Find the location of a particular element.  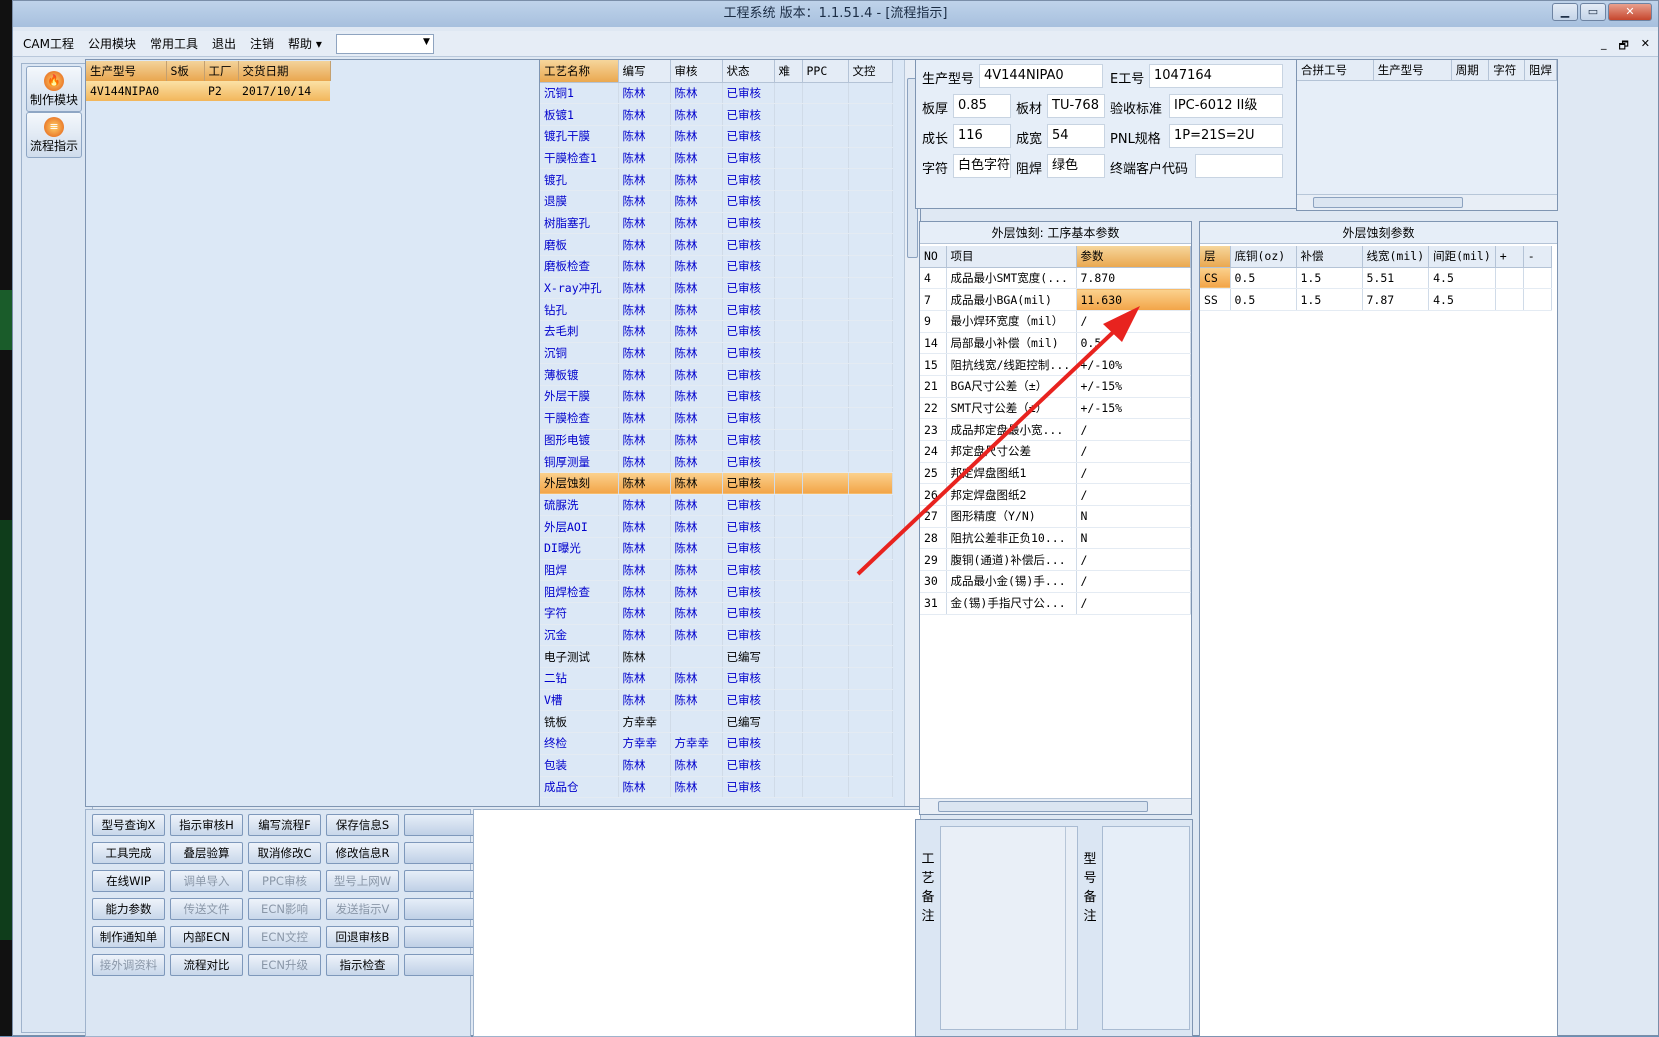

annotation-arrow-layer is located at coordinates (998, 441).